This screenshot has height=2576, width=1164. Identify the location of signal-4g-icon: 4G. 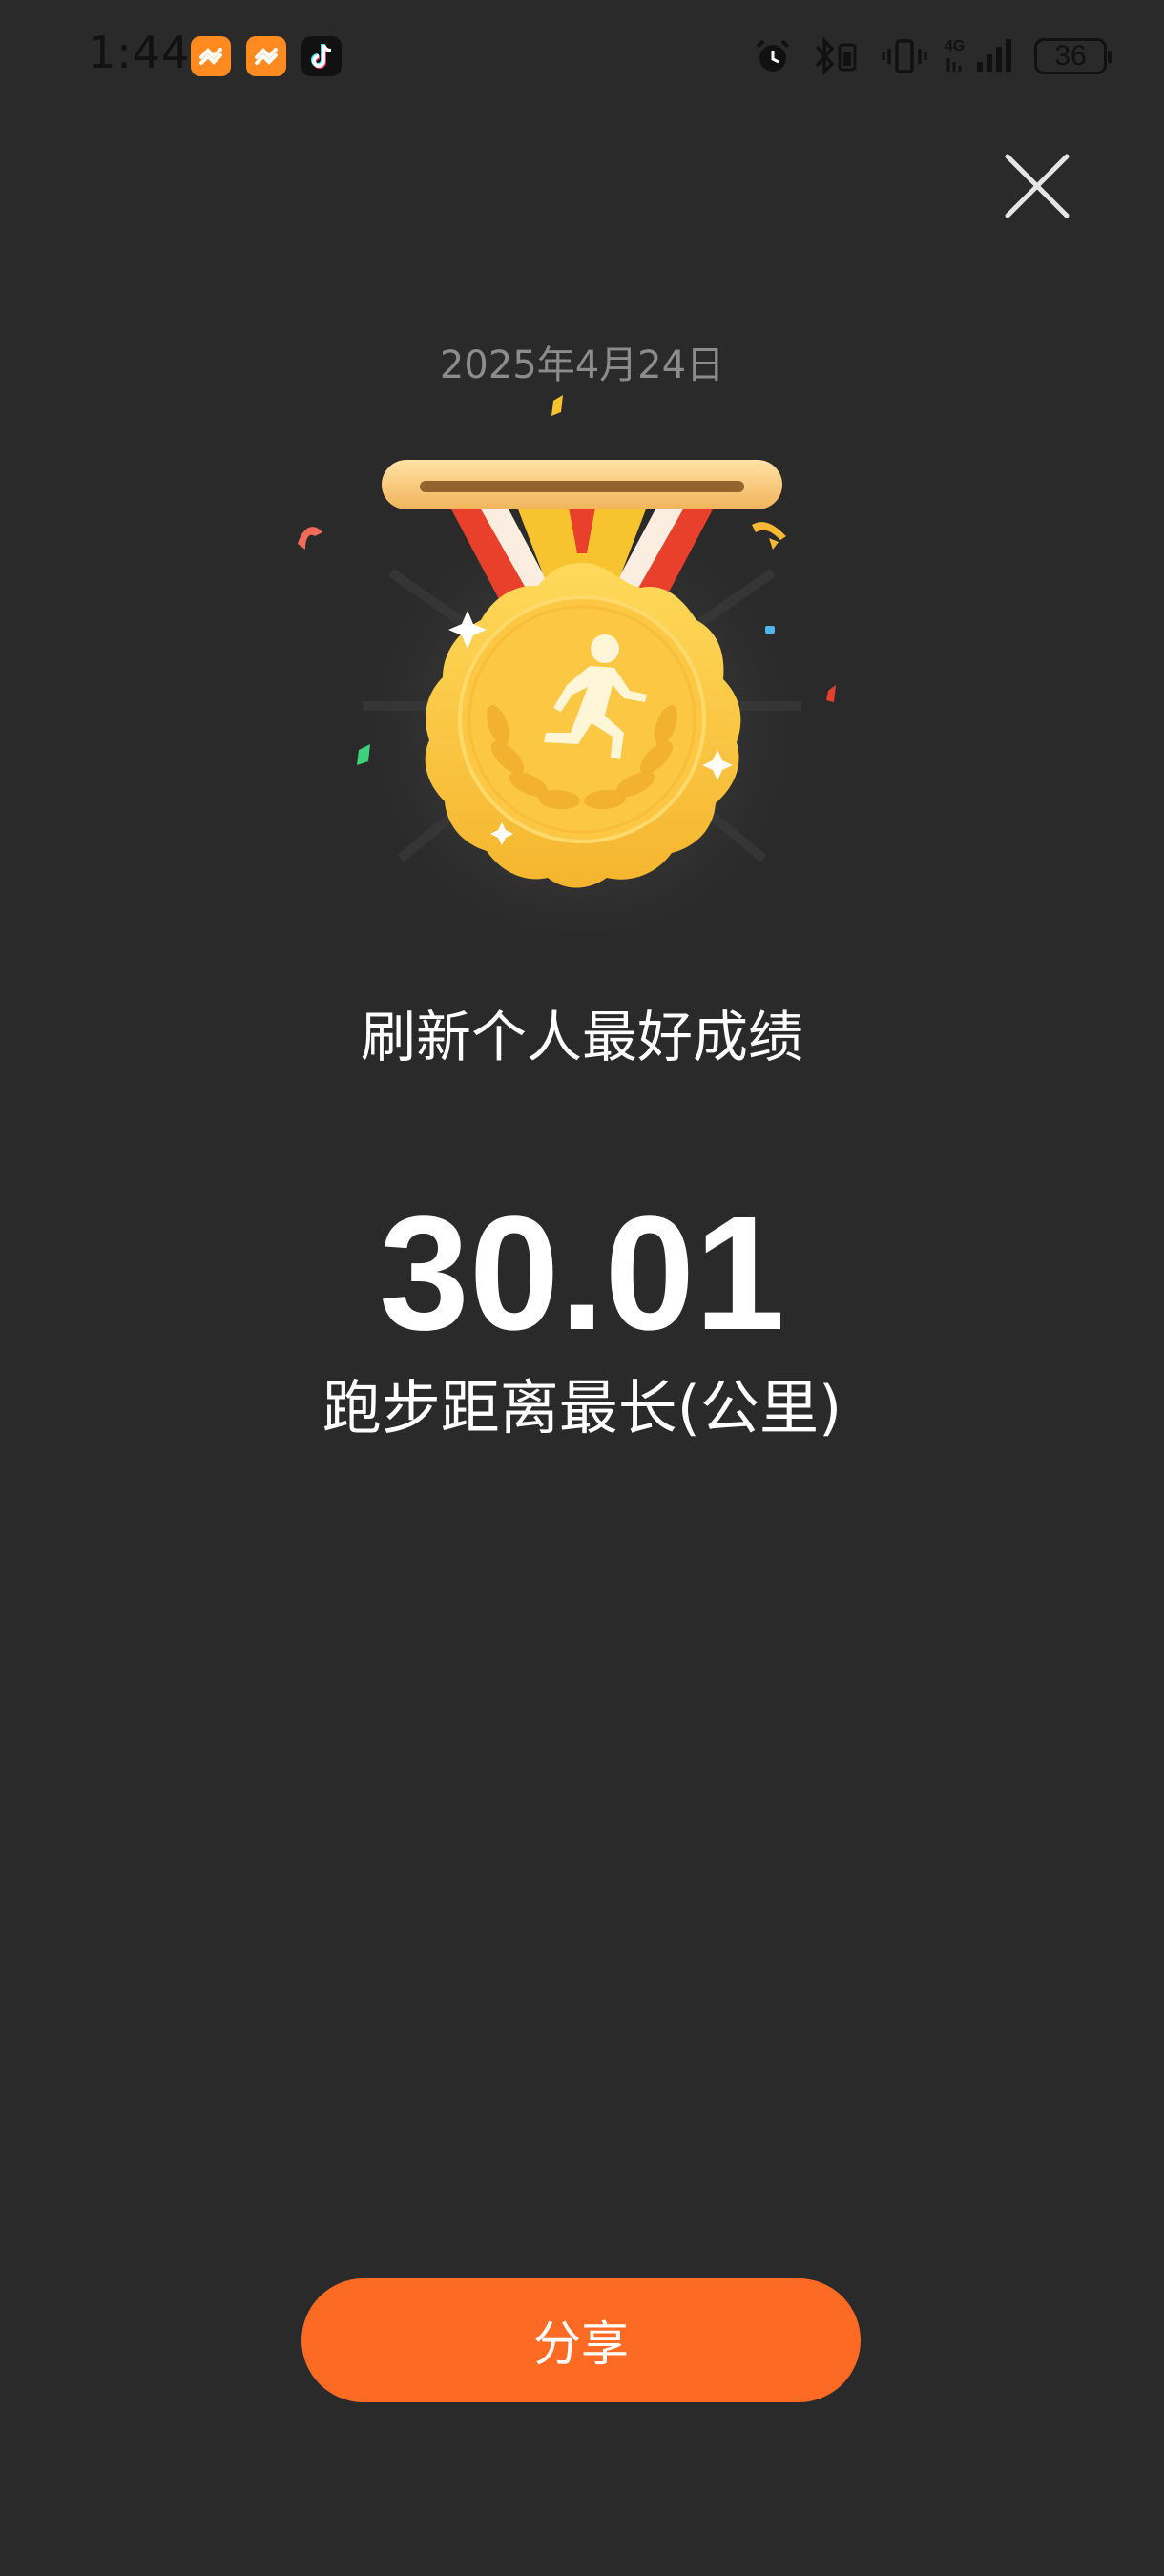
(978, 55).